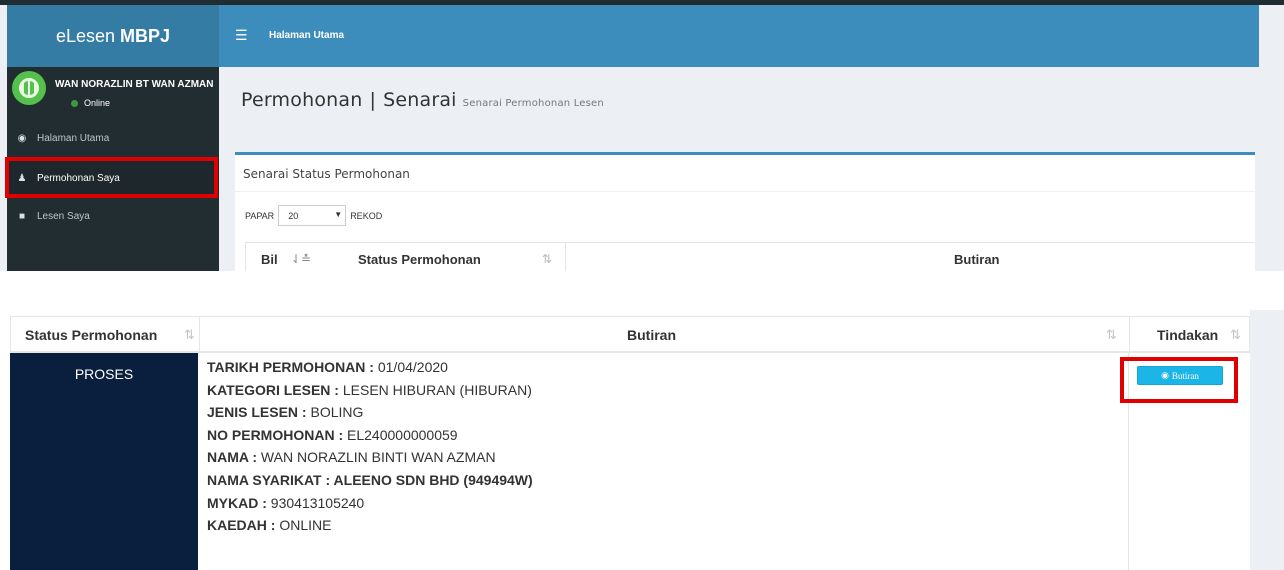 The height and width of the screenshot is (570, 1284). Describe the element at coordinates (657, 438) in the screenshot. I see `detail-row: NO PERMOHONAN : EL240000000059` at that location.